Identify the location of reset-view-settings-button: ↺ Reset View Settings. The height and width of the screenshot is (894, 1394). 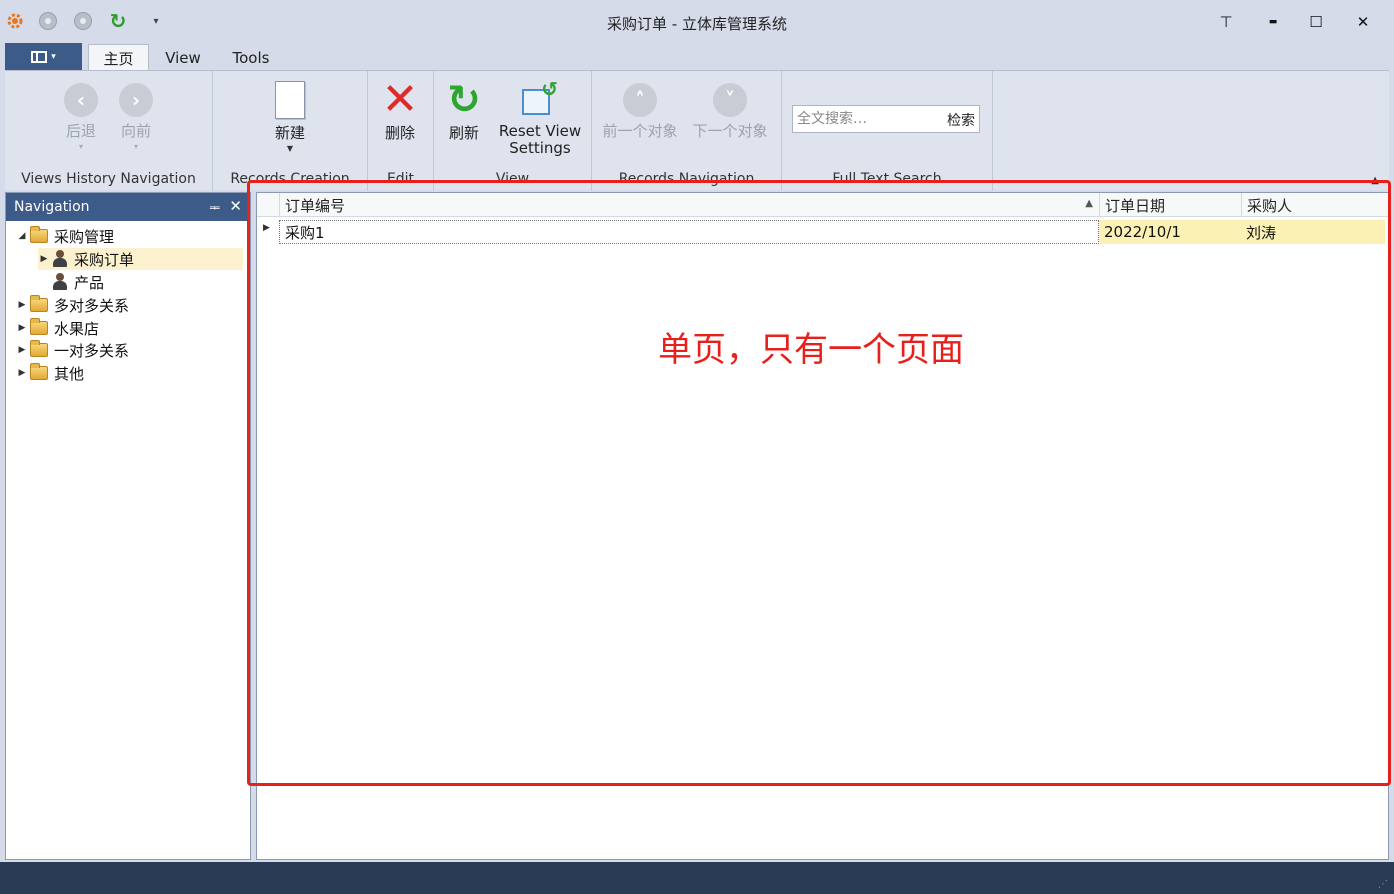
(540, 117).